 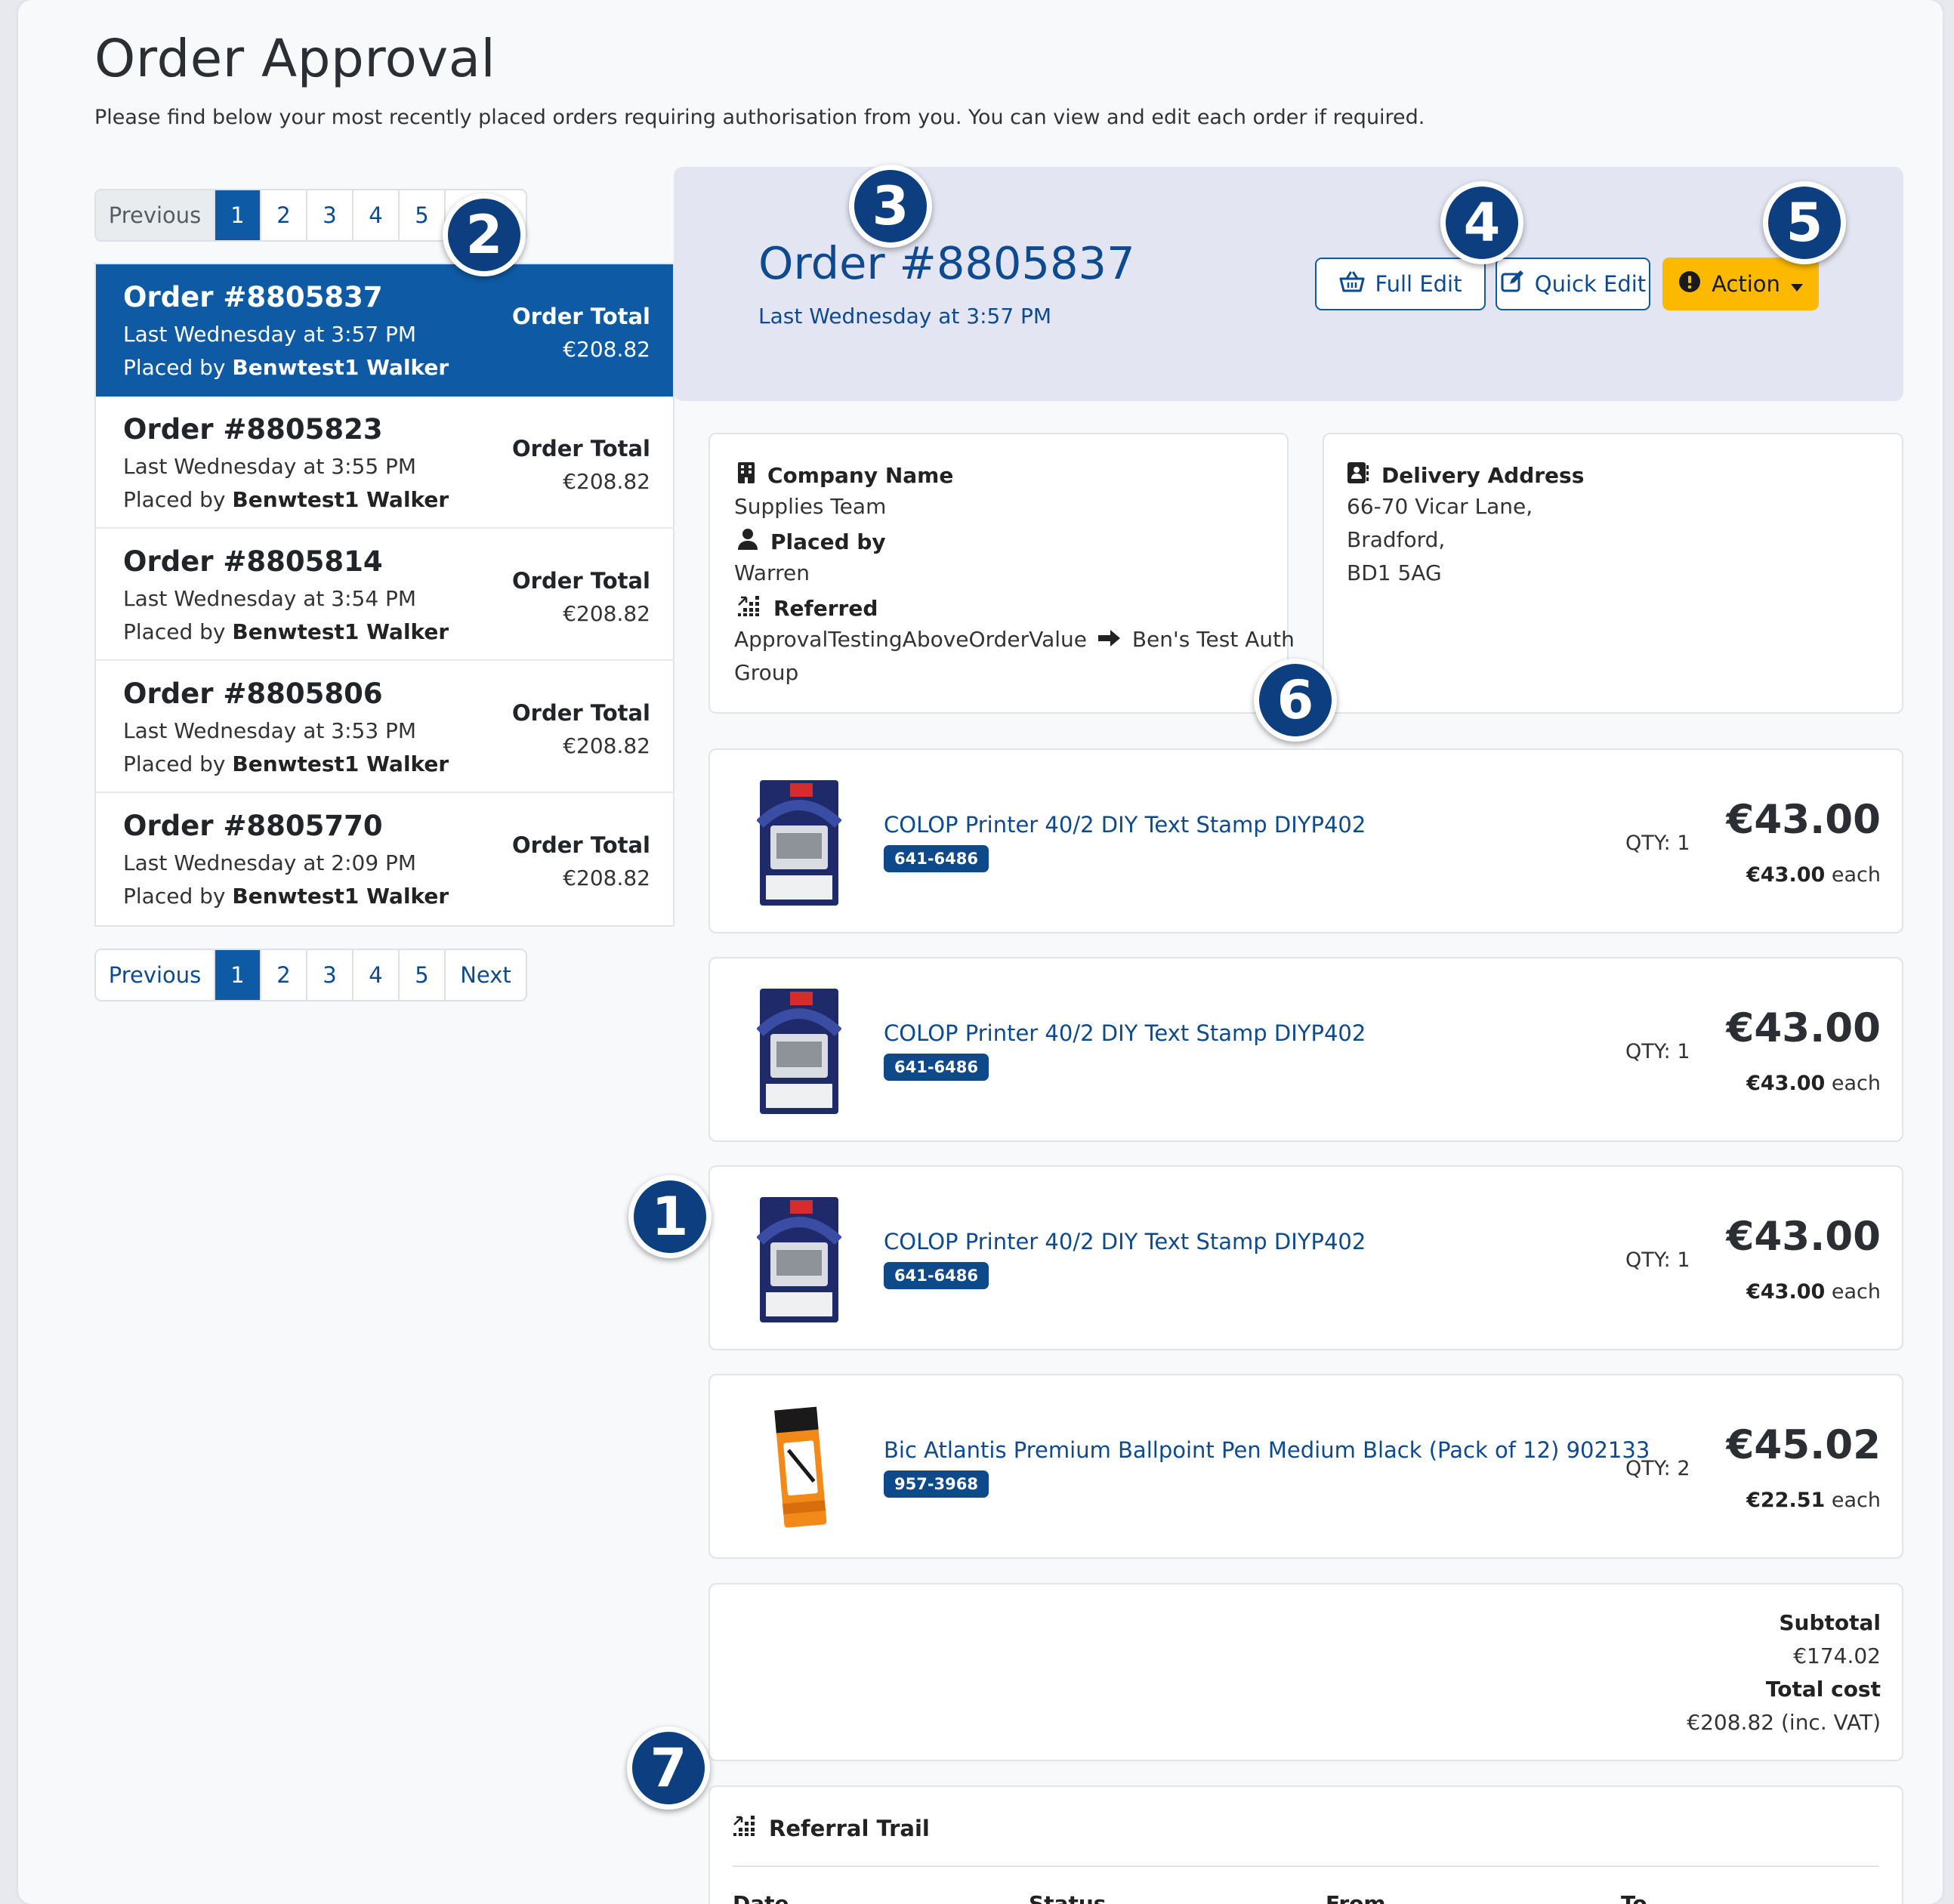 I want to click on referral-trail-title: Referral Trail, so click(x=849, y=1828).